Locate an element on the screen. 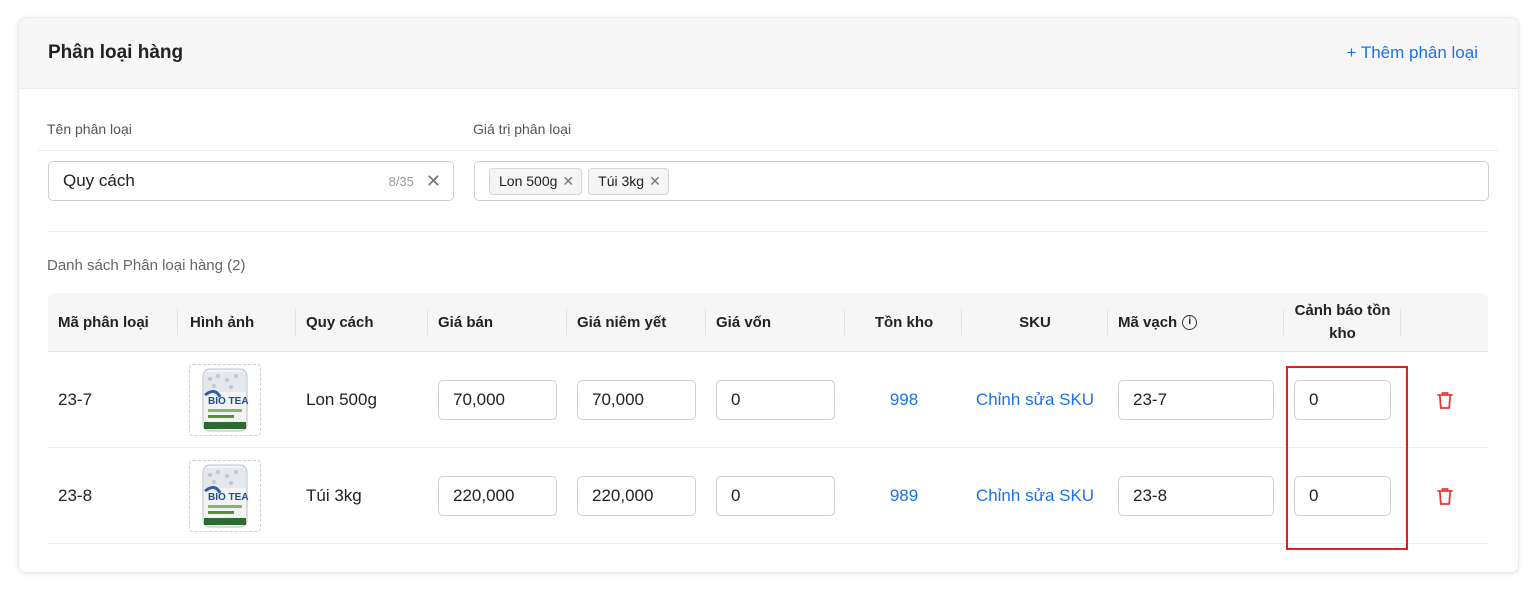 This screenshot has width=1536, height=590. variant-name-label: Tên phân loại is located at coordinates (89, 129).